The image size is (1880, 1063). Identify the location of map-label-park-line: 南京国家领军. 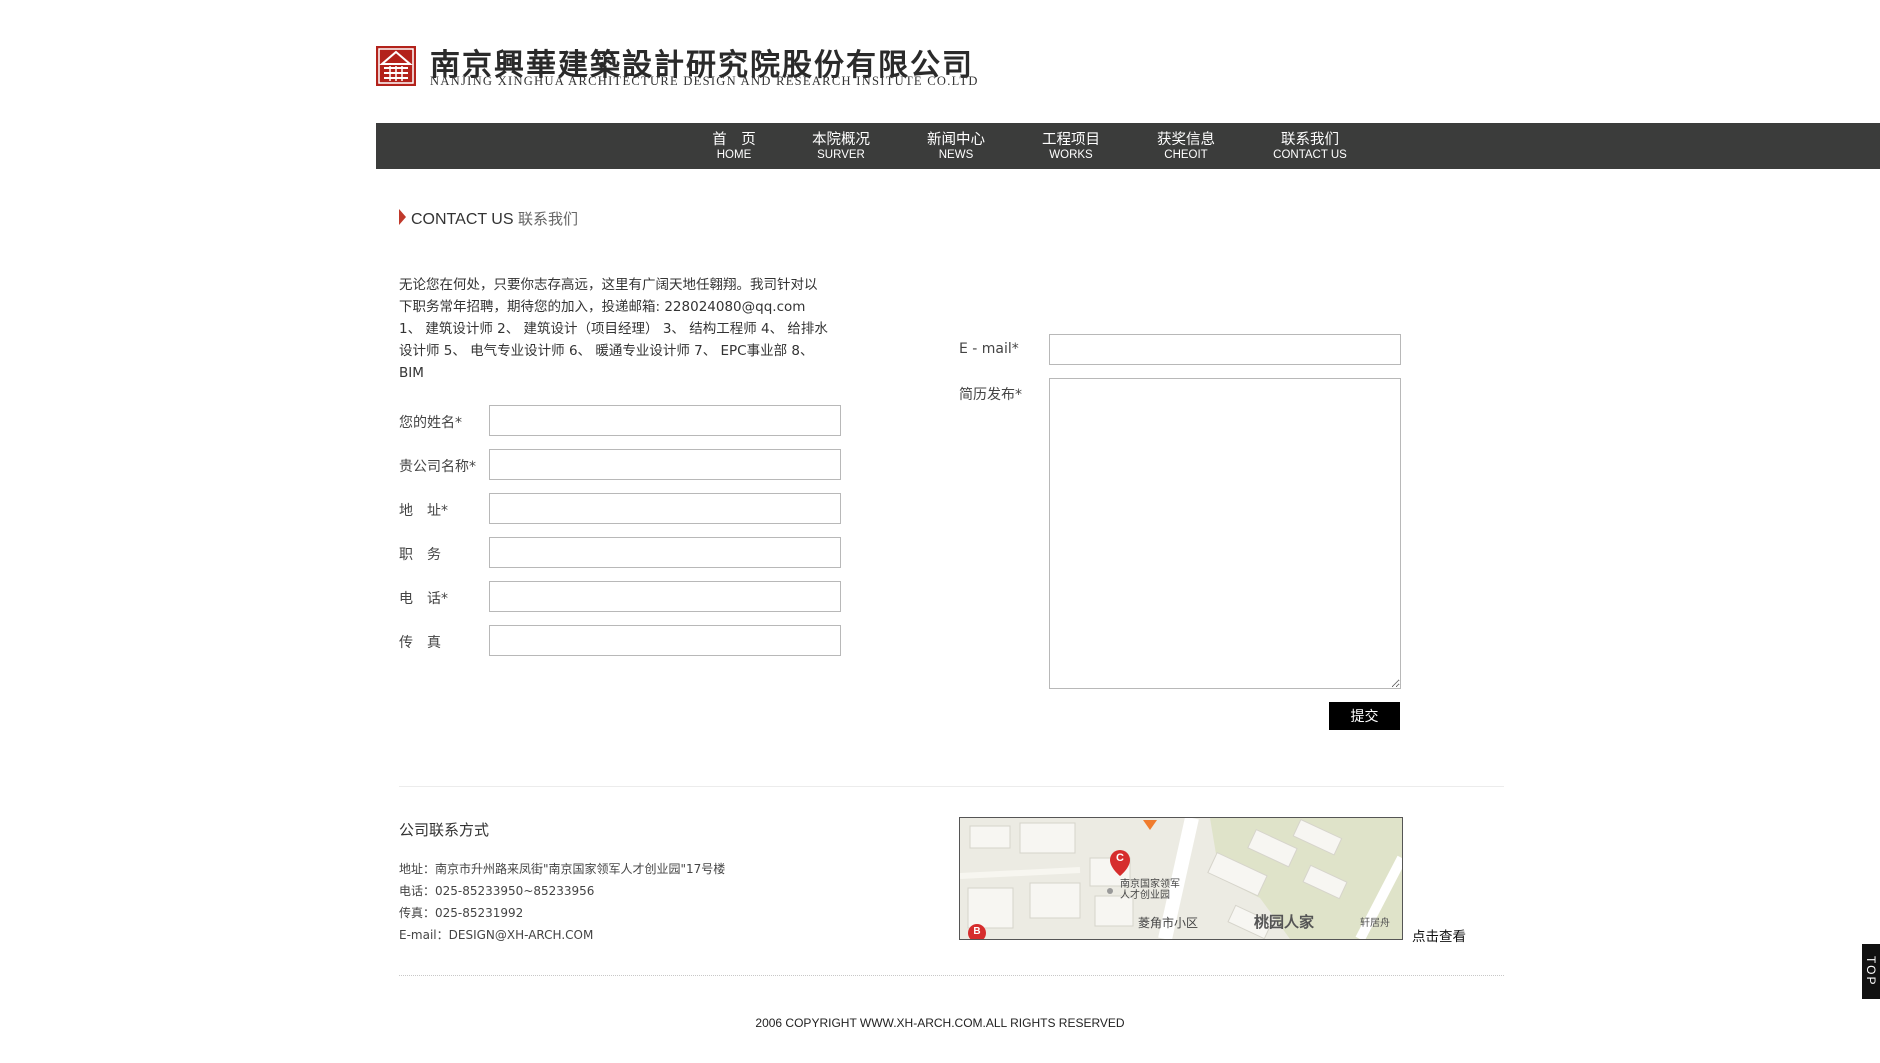
(1150, 884).